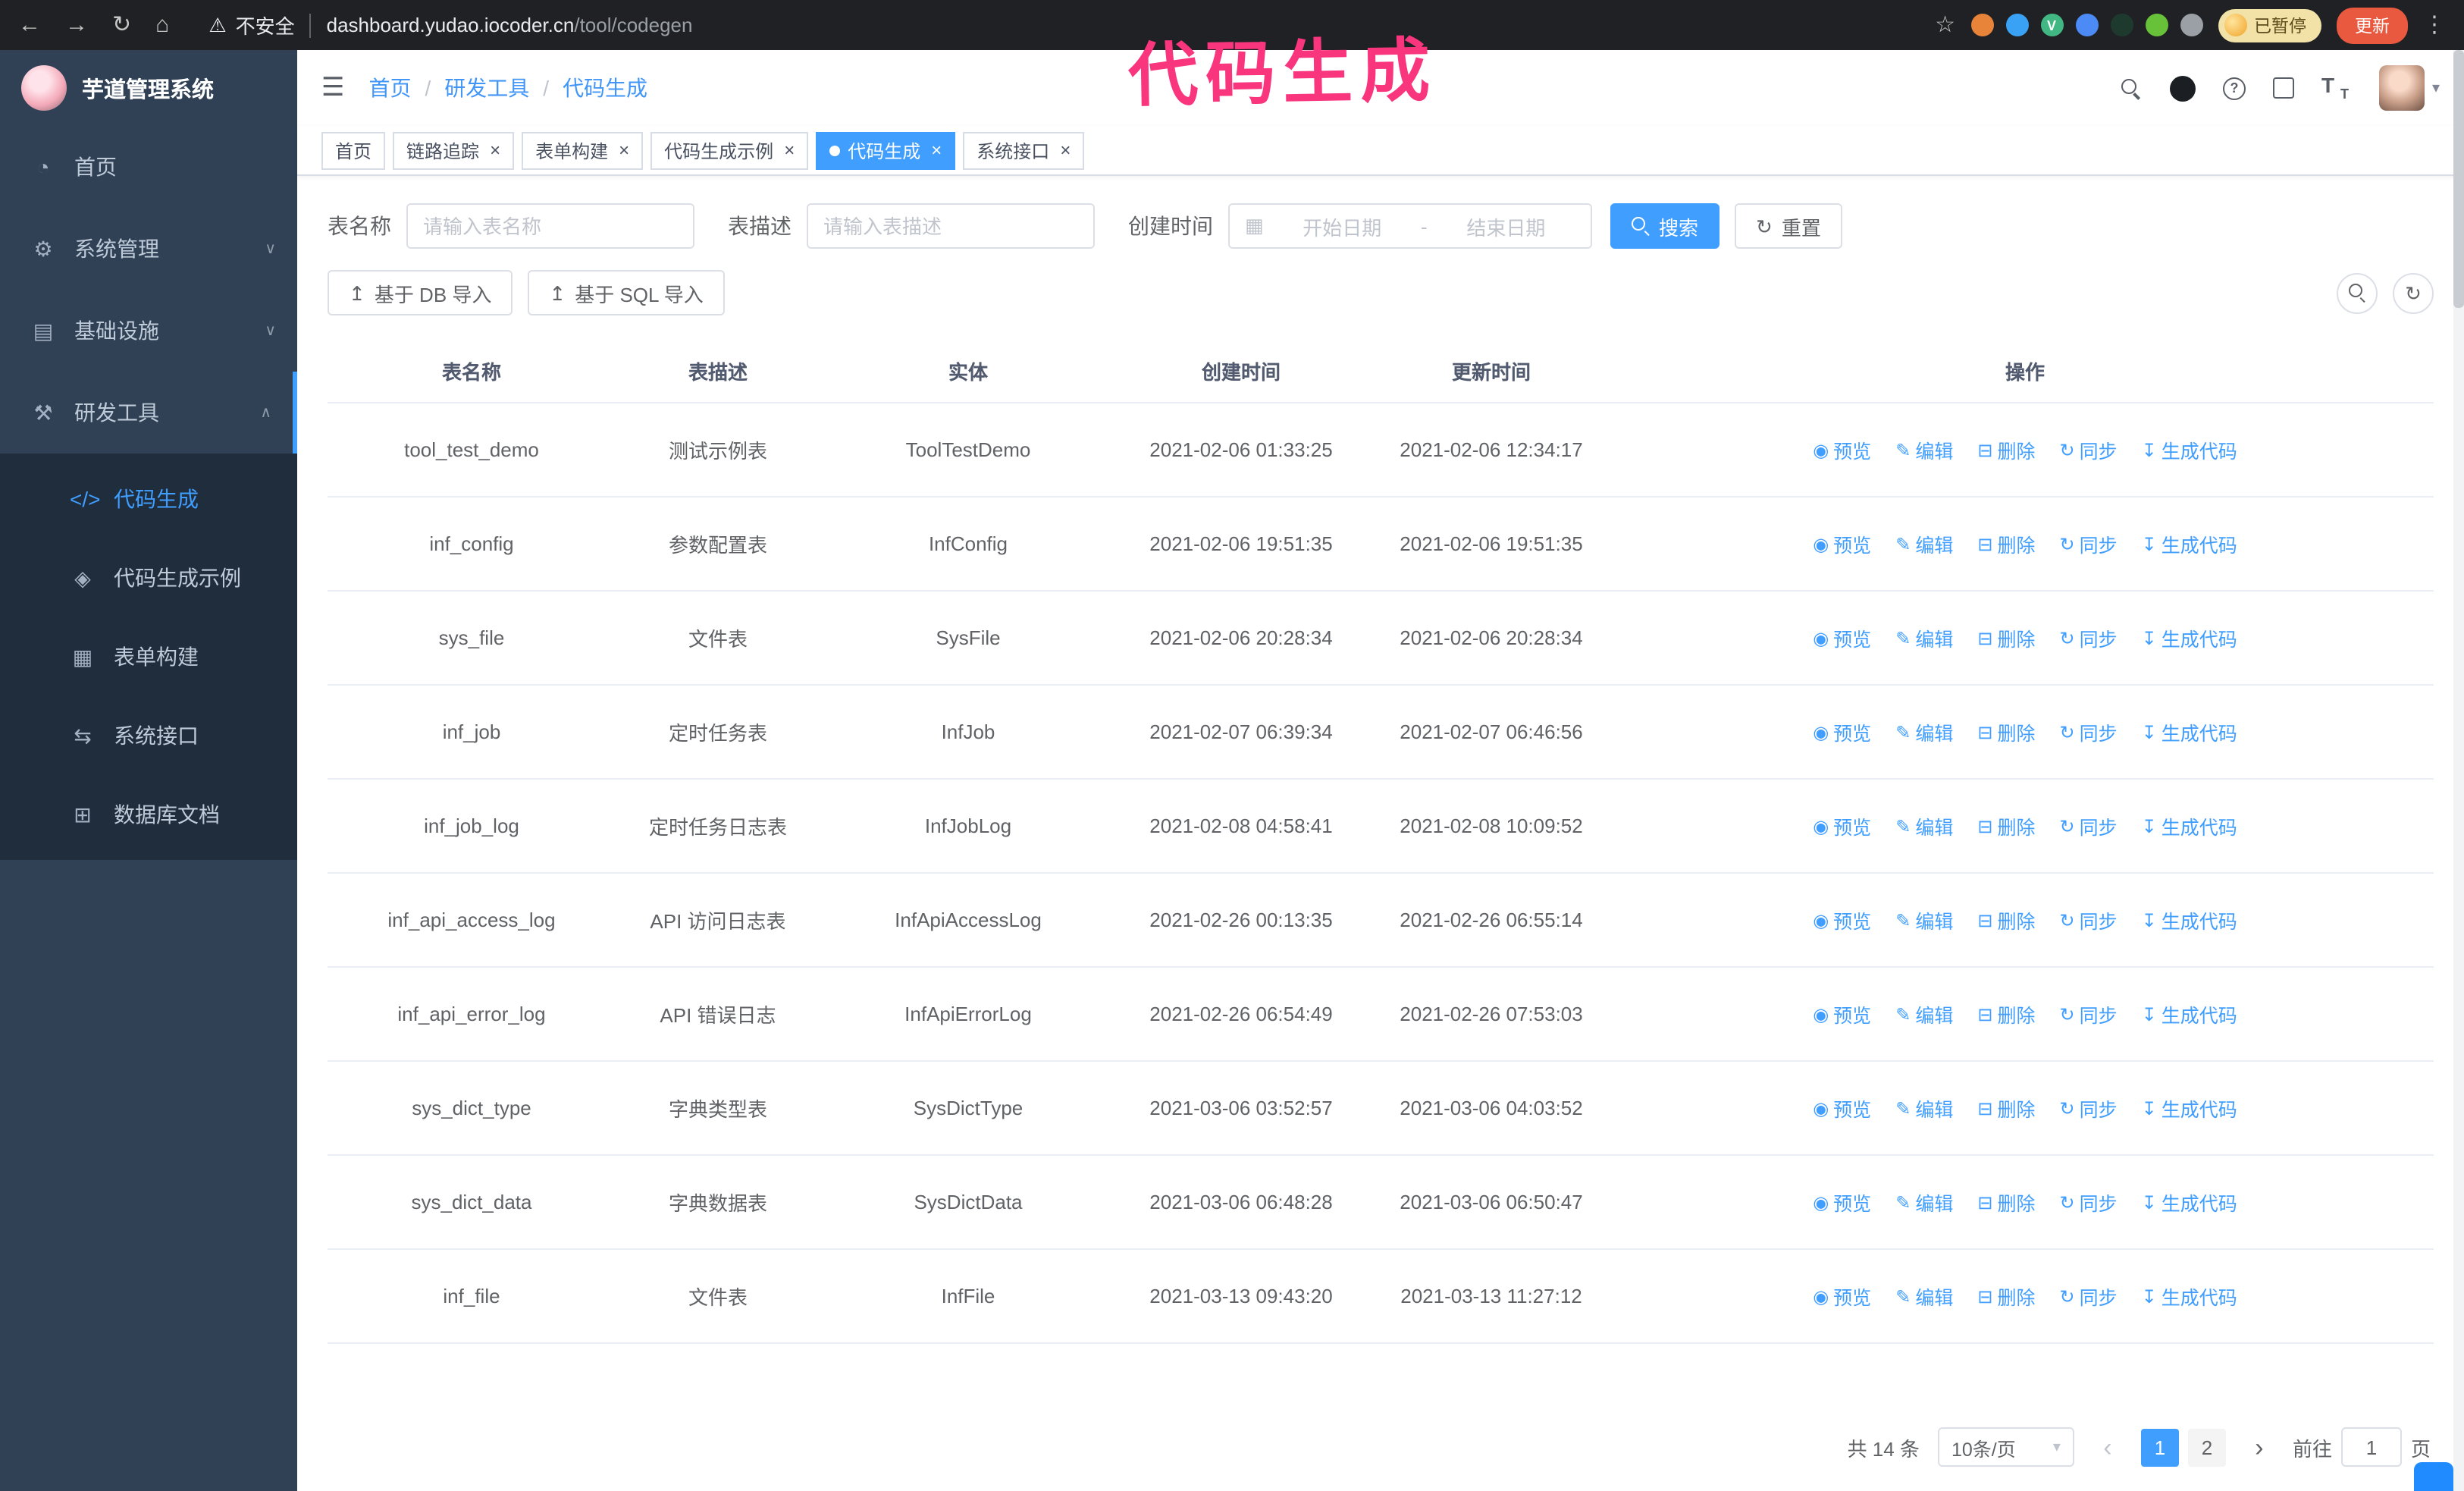  I want to click on chrome-update-button: 更新, so click(2372, 25).